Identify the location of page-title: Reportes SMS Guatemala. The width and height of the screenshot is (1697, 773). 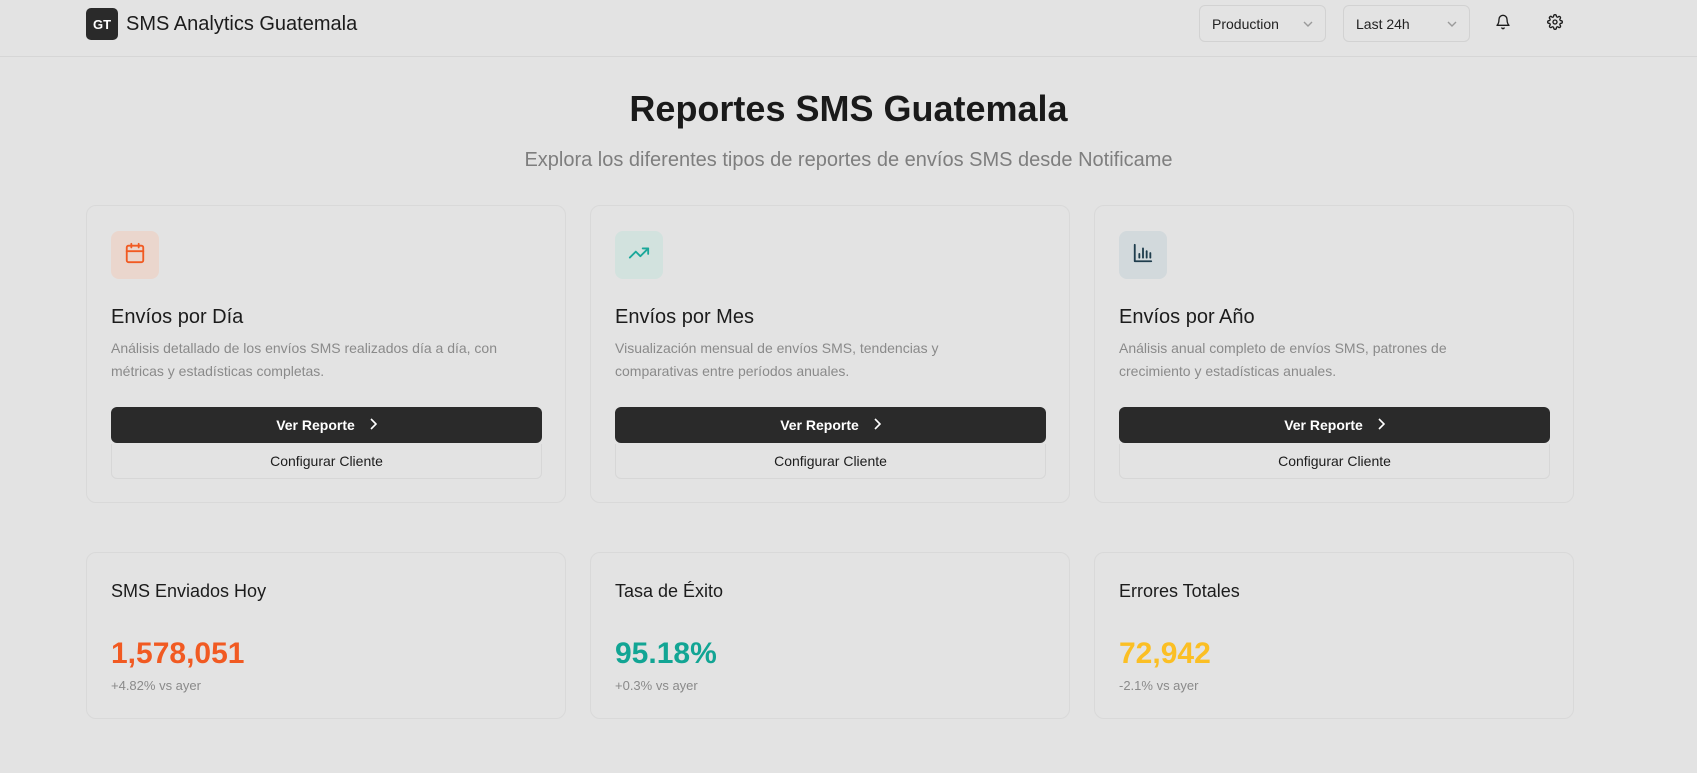
(848, 108).